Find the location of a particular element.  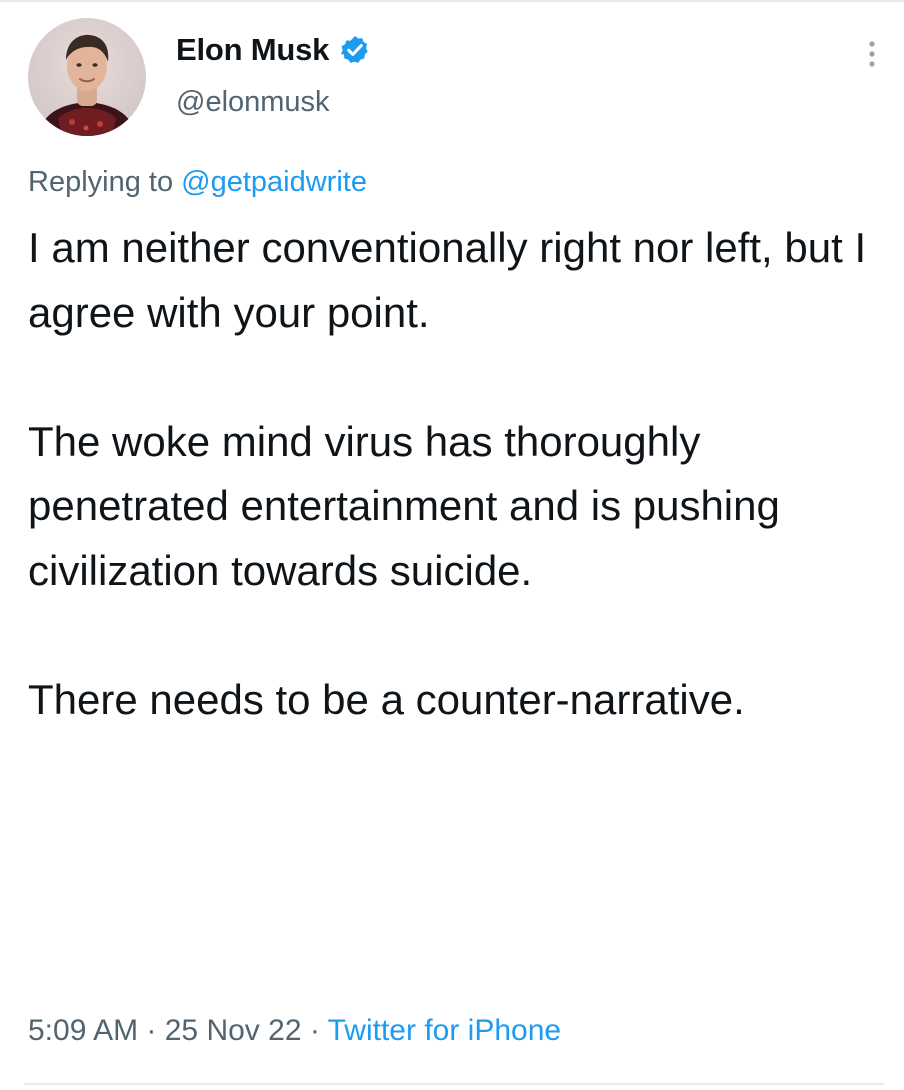

tweet-date: 25 Nov 22 is located at coordinates (233, 1030).